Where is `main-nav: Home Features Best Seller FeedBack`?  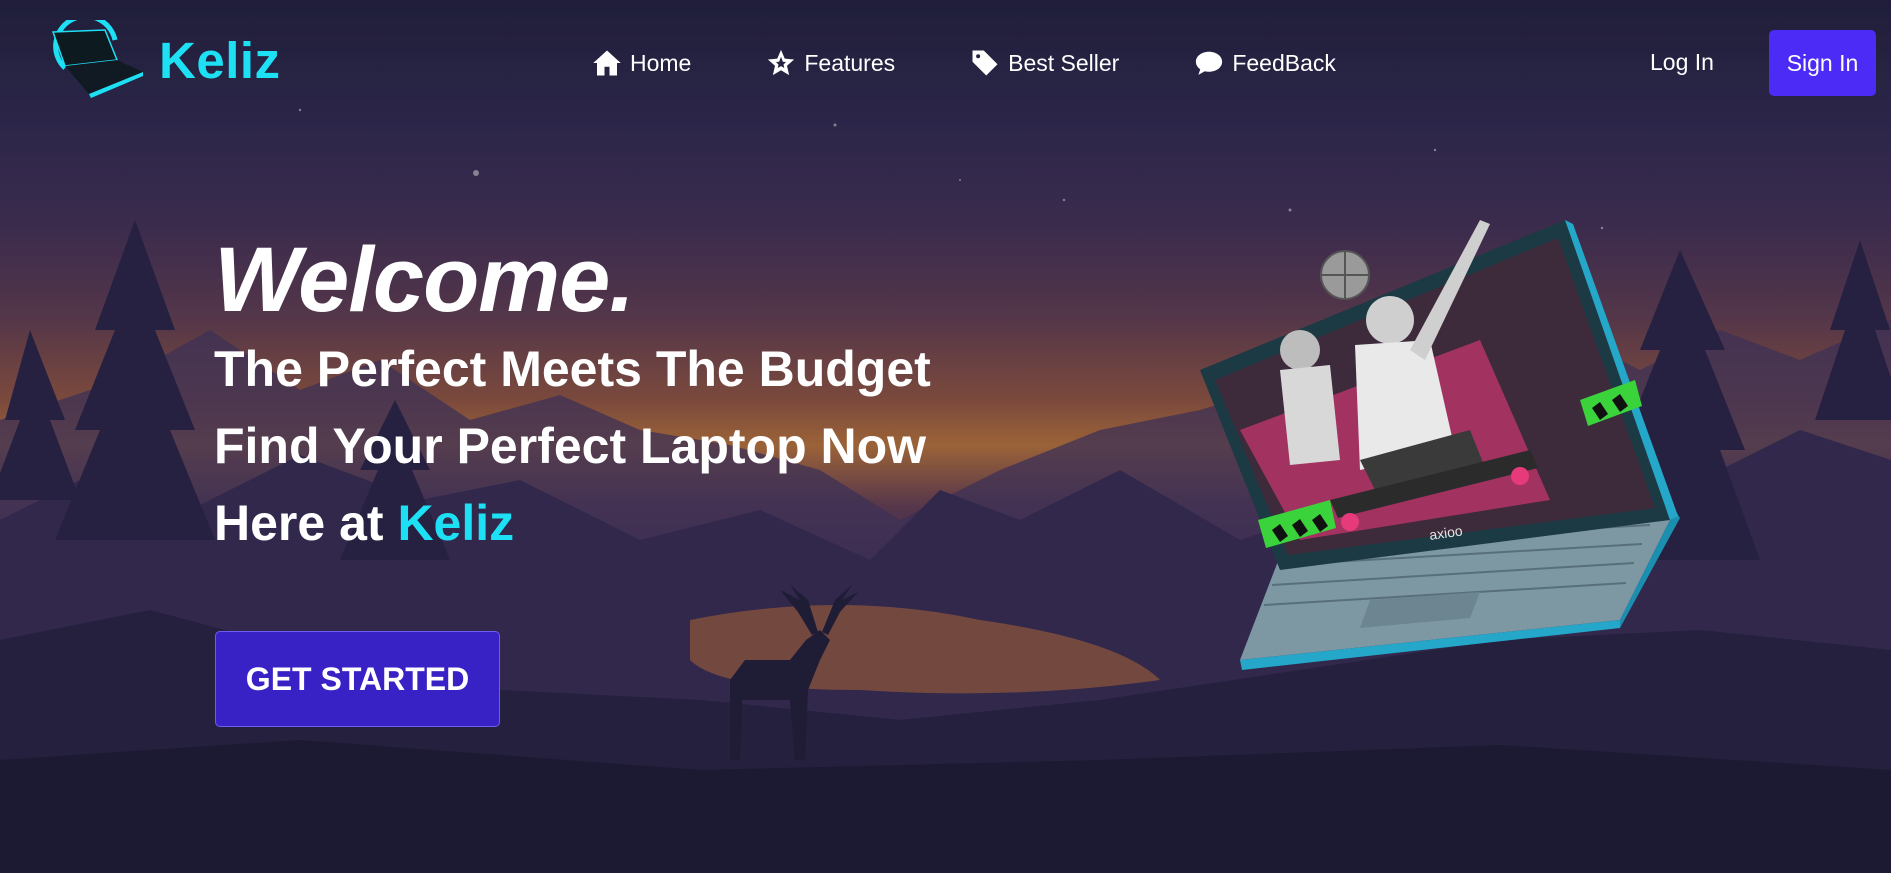 main-nav: Home Features Best Seller FeedBack is located at coordinates (1001, 63).